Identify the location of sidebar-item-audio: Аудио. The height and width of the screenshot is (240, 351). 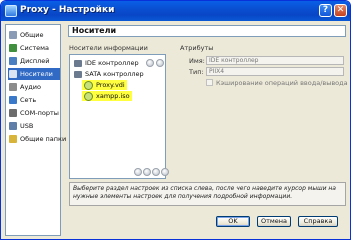
(34, 87).